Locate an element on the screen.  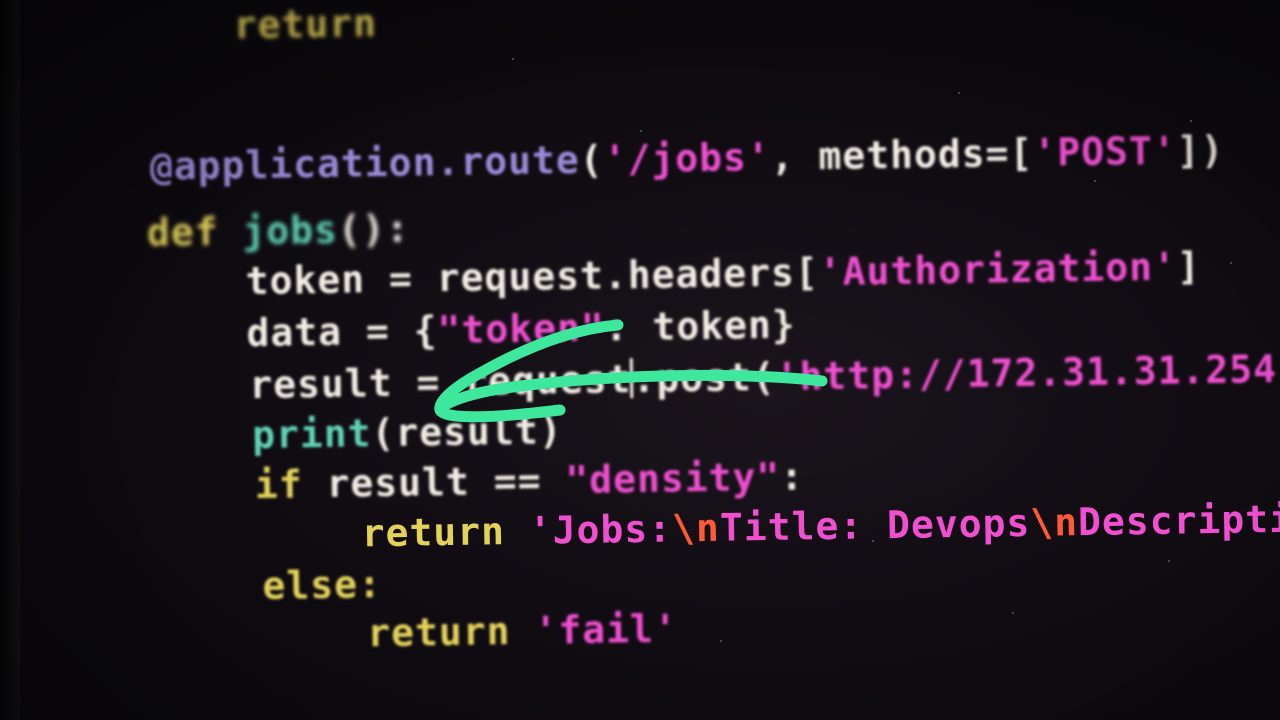
close-token: ]) is located at coordinates (1200, 150).